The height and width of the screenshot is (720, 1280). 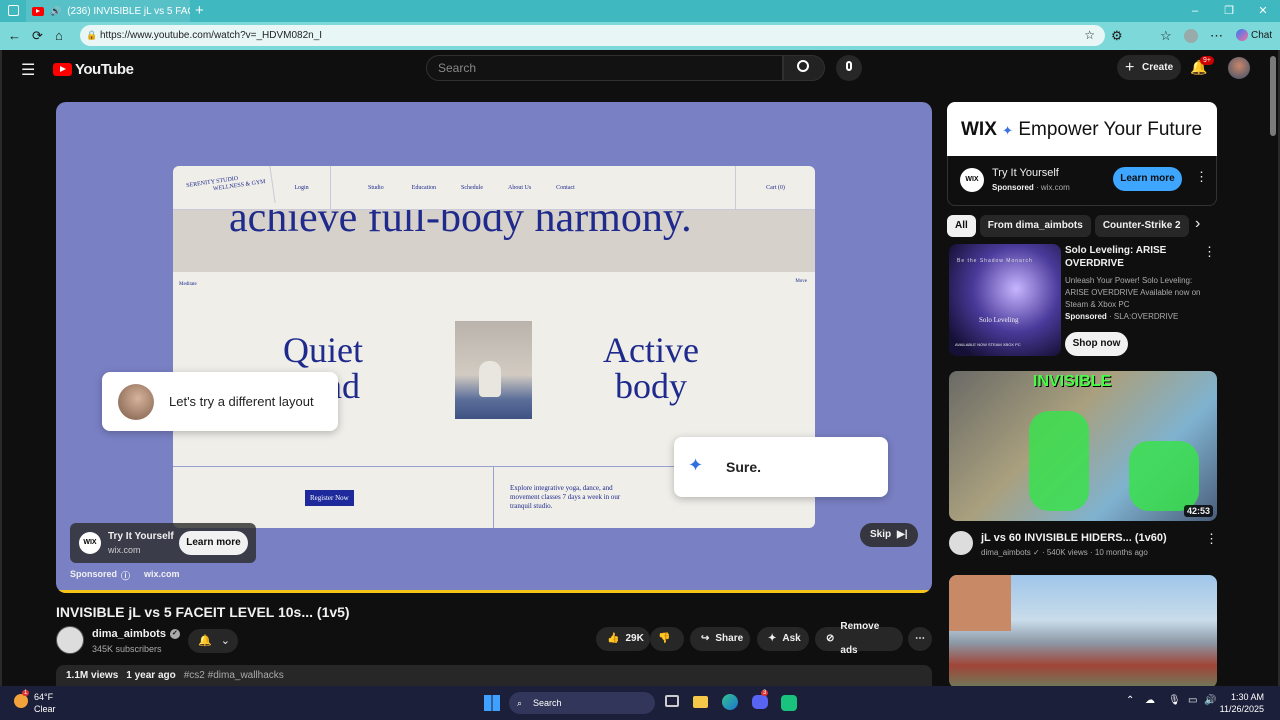 What do you see at coordinates (492, 703) in the screenshot?
I see `start-button-icon` at bounding box center [492, 703].